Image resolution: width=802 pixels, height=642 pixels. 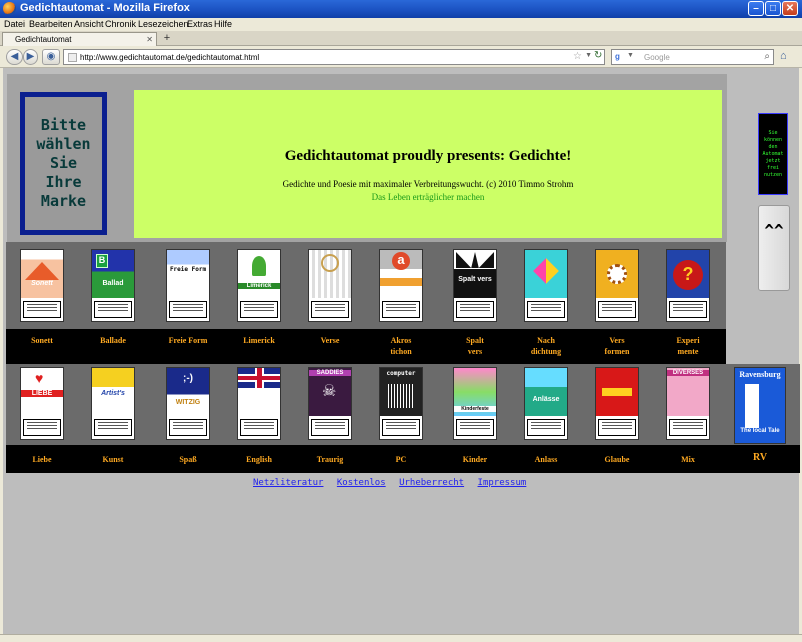 I want to click on menu-extras: Extras, so click(x=200, y=24).